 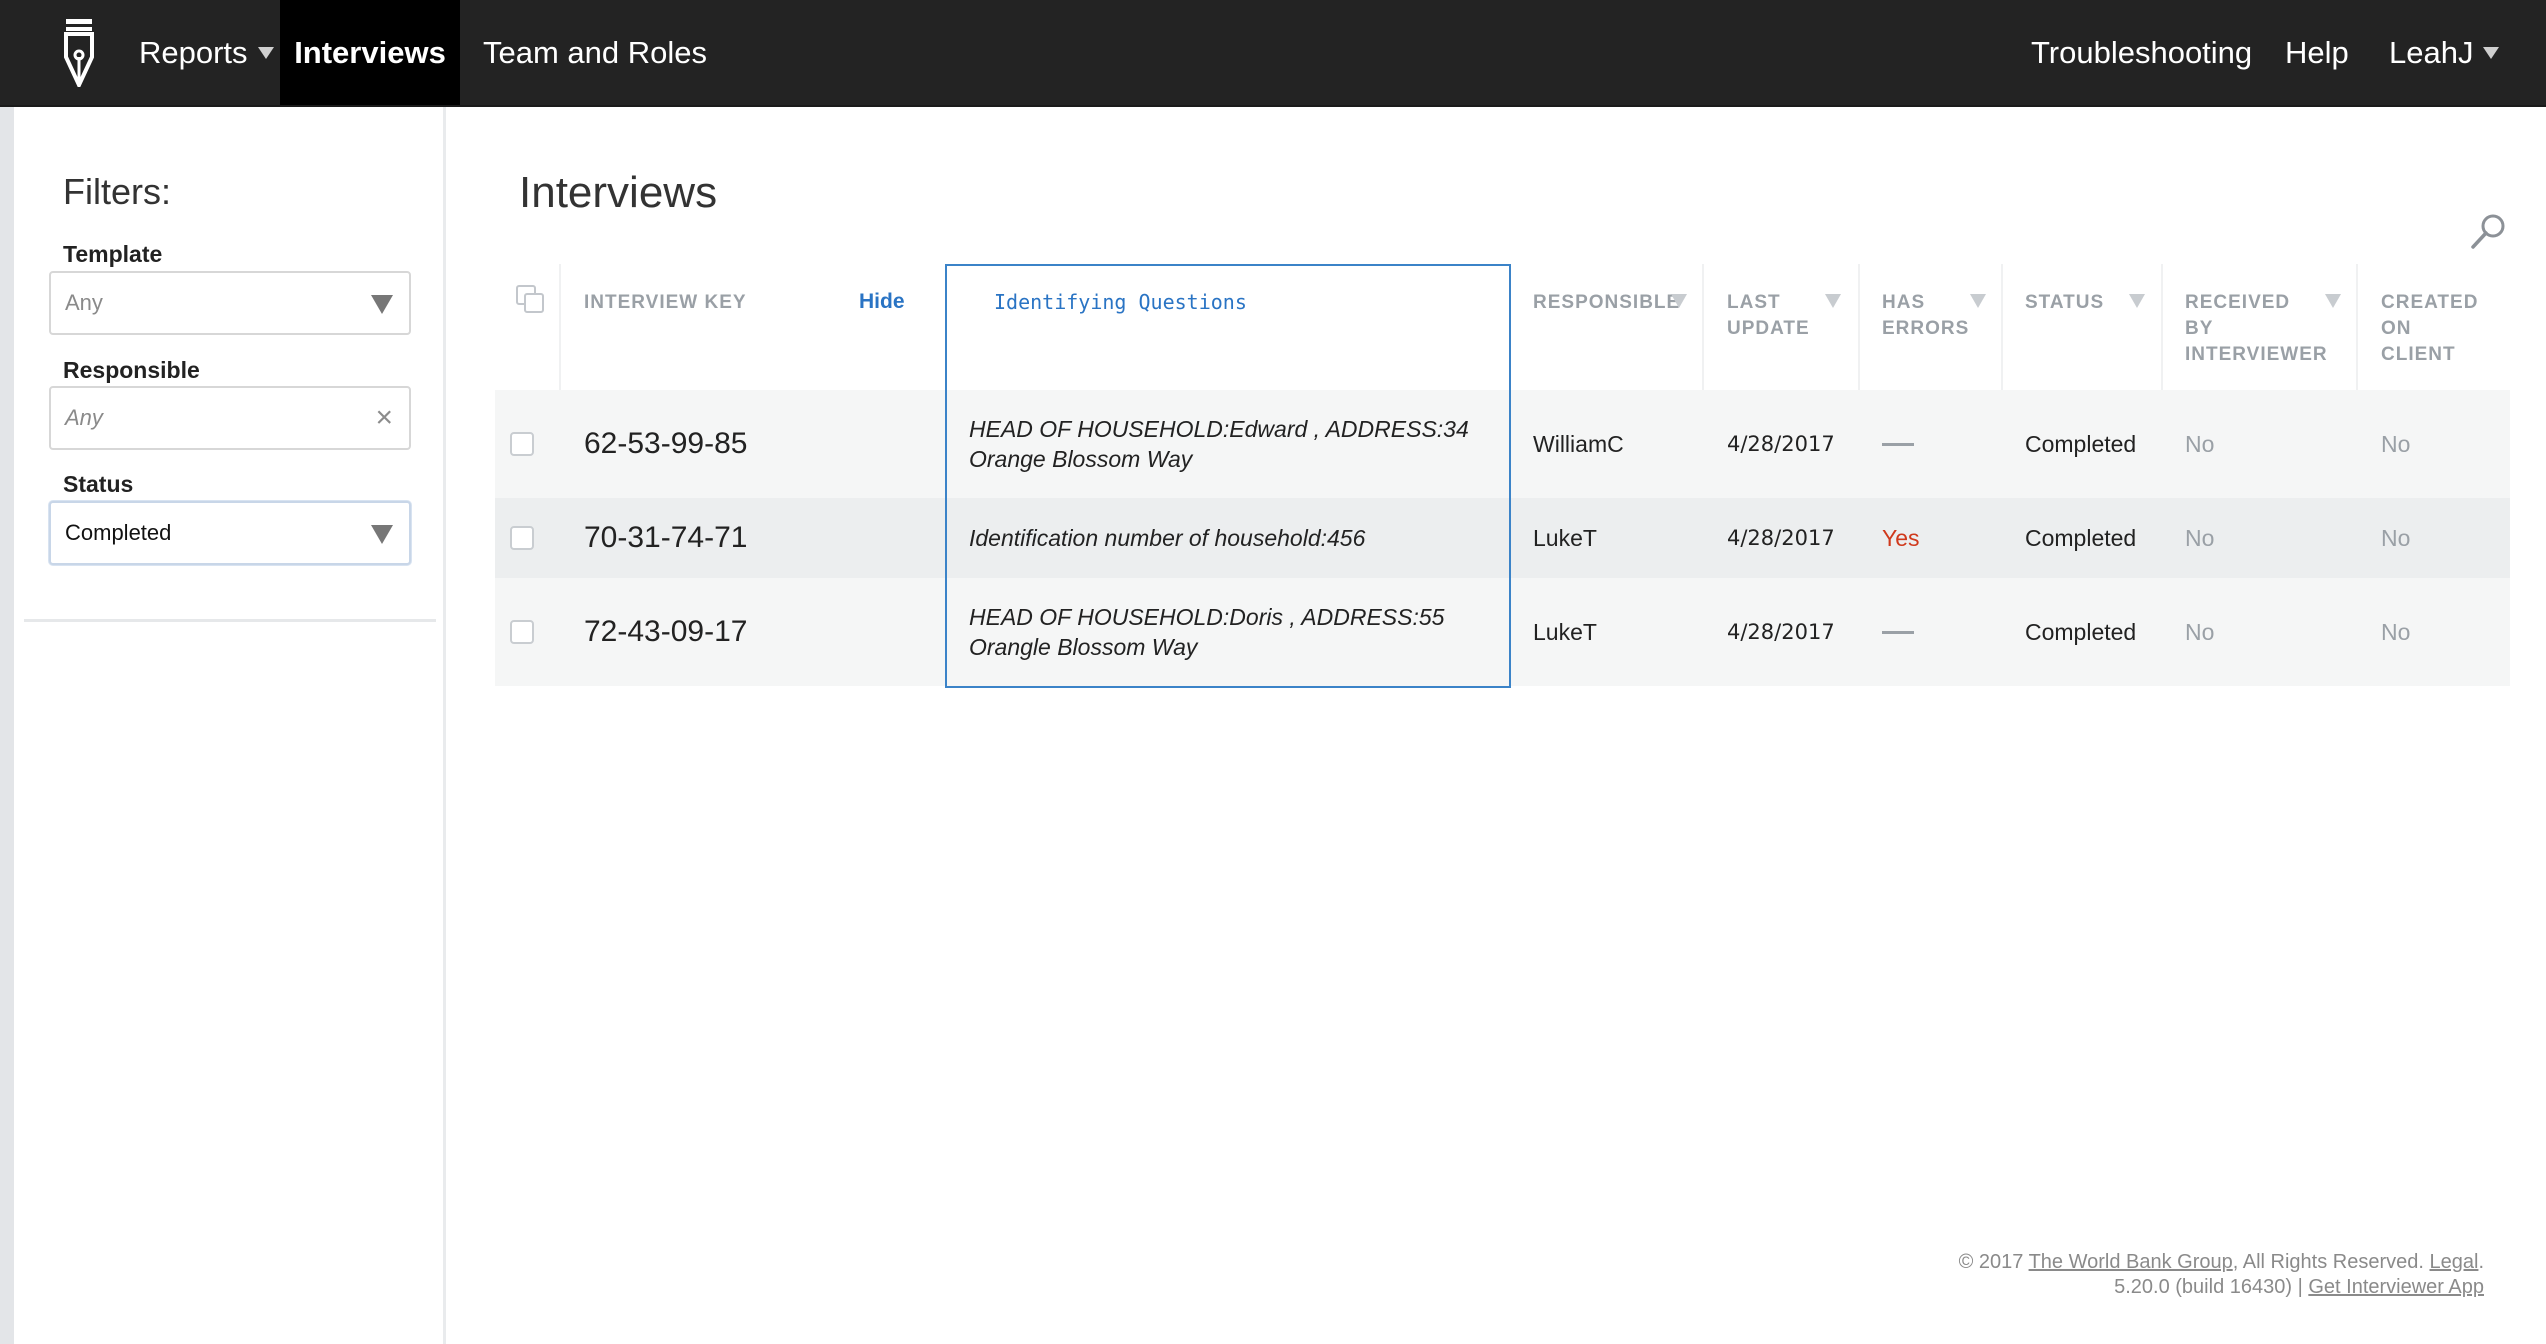 I want to click on nav-interviews-label: Interviews, so click(x=370, y=52).